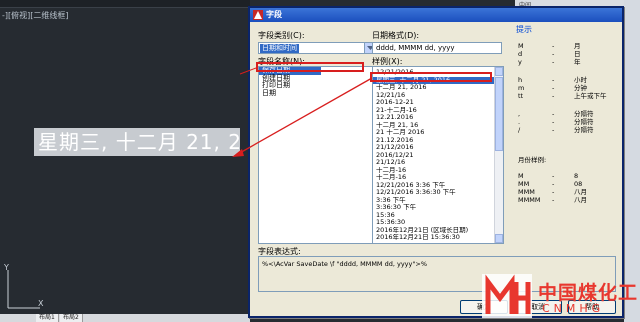  What do you see at coordinates (580, 80) in the screenshot?
I see `hint-row-value: 小时` at bounding box center [580, 80].